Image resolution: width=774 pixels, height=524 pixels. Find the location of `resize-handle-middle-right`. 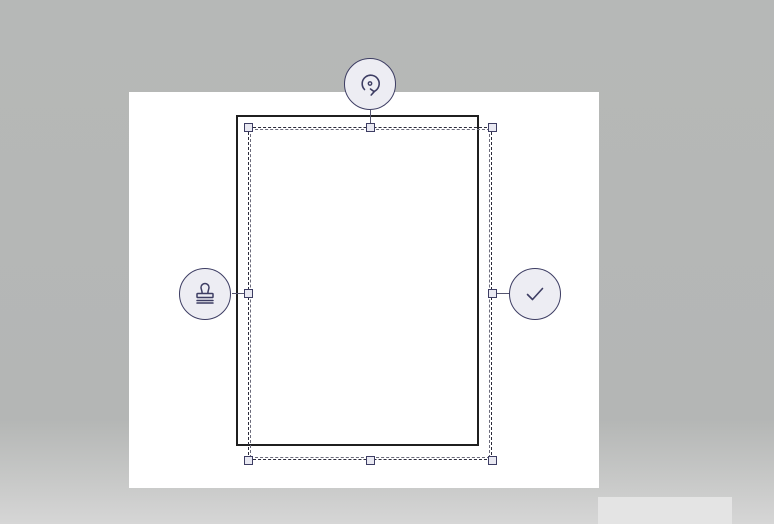

resize-handle-middle-right is located at coordinates (492, 293).